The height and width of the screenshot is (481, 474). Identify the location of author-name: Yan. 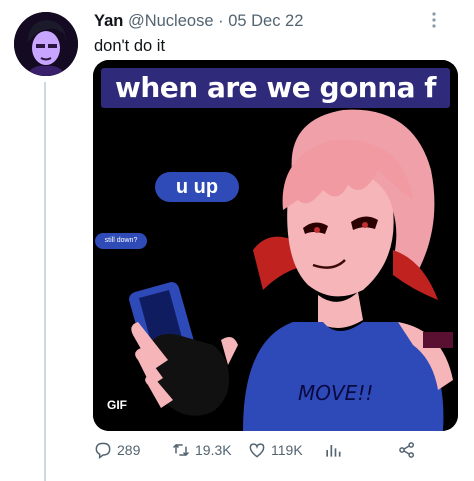
(108, 21).